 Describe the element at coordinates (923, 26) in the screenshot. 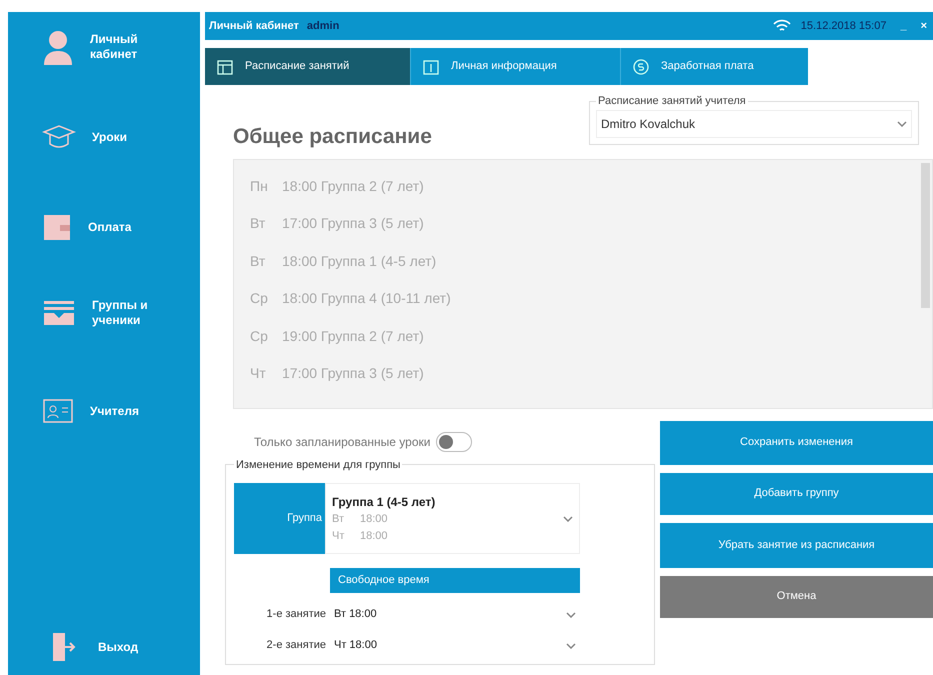

I see `close-button: ×` at that location.